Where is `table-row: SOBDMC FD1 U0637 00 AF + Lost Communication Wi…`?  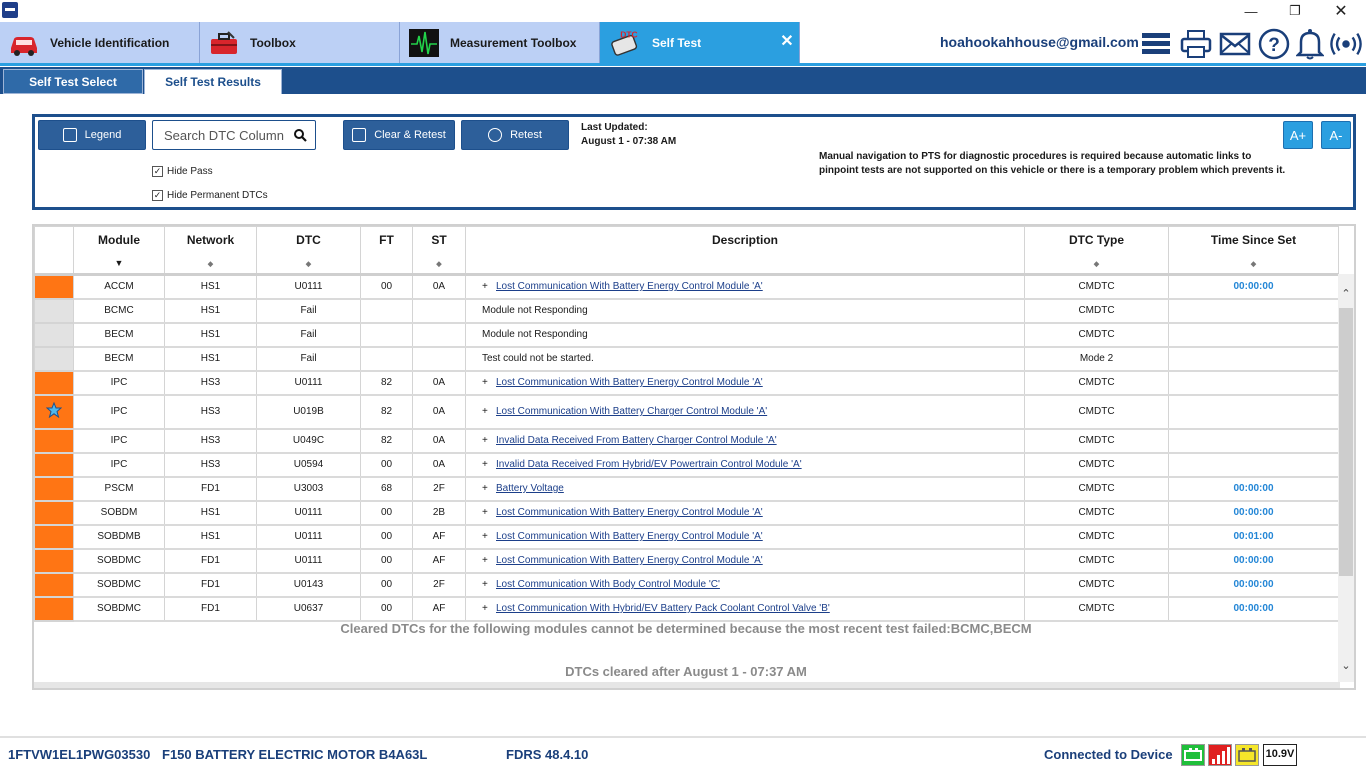 table-row: SOBDMC FD1 U0637 00 AF + Lost Communication Wi… is located at coordinates (686, 609).